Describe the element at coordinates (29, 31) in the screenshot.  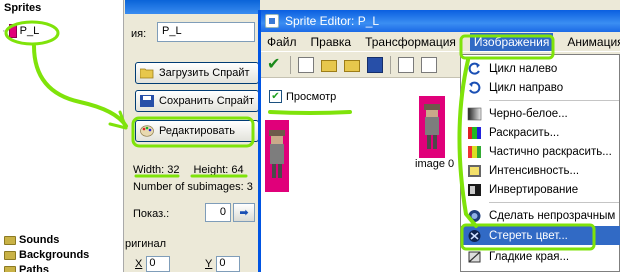
I see `sprite-item-label: P_L` at that location.